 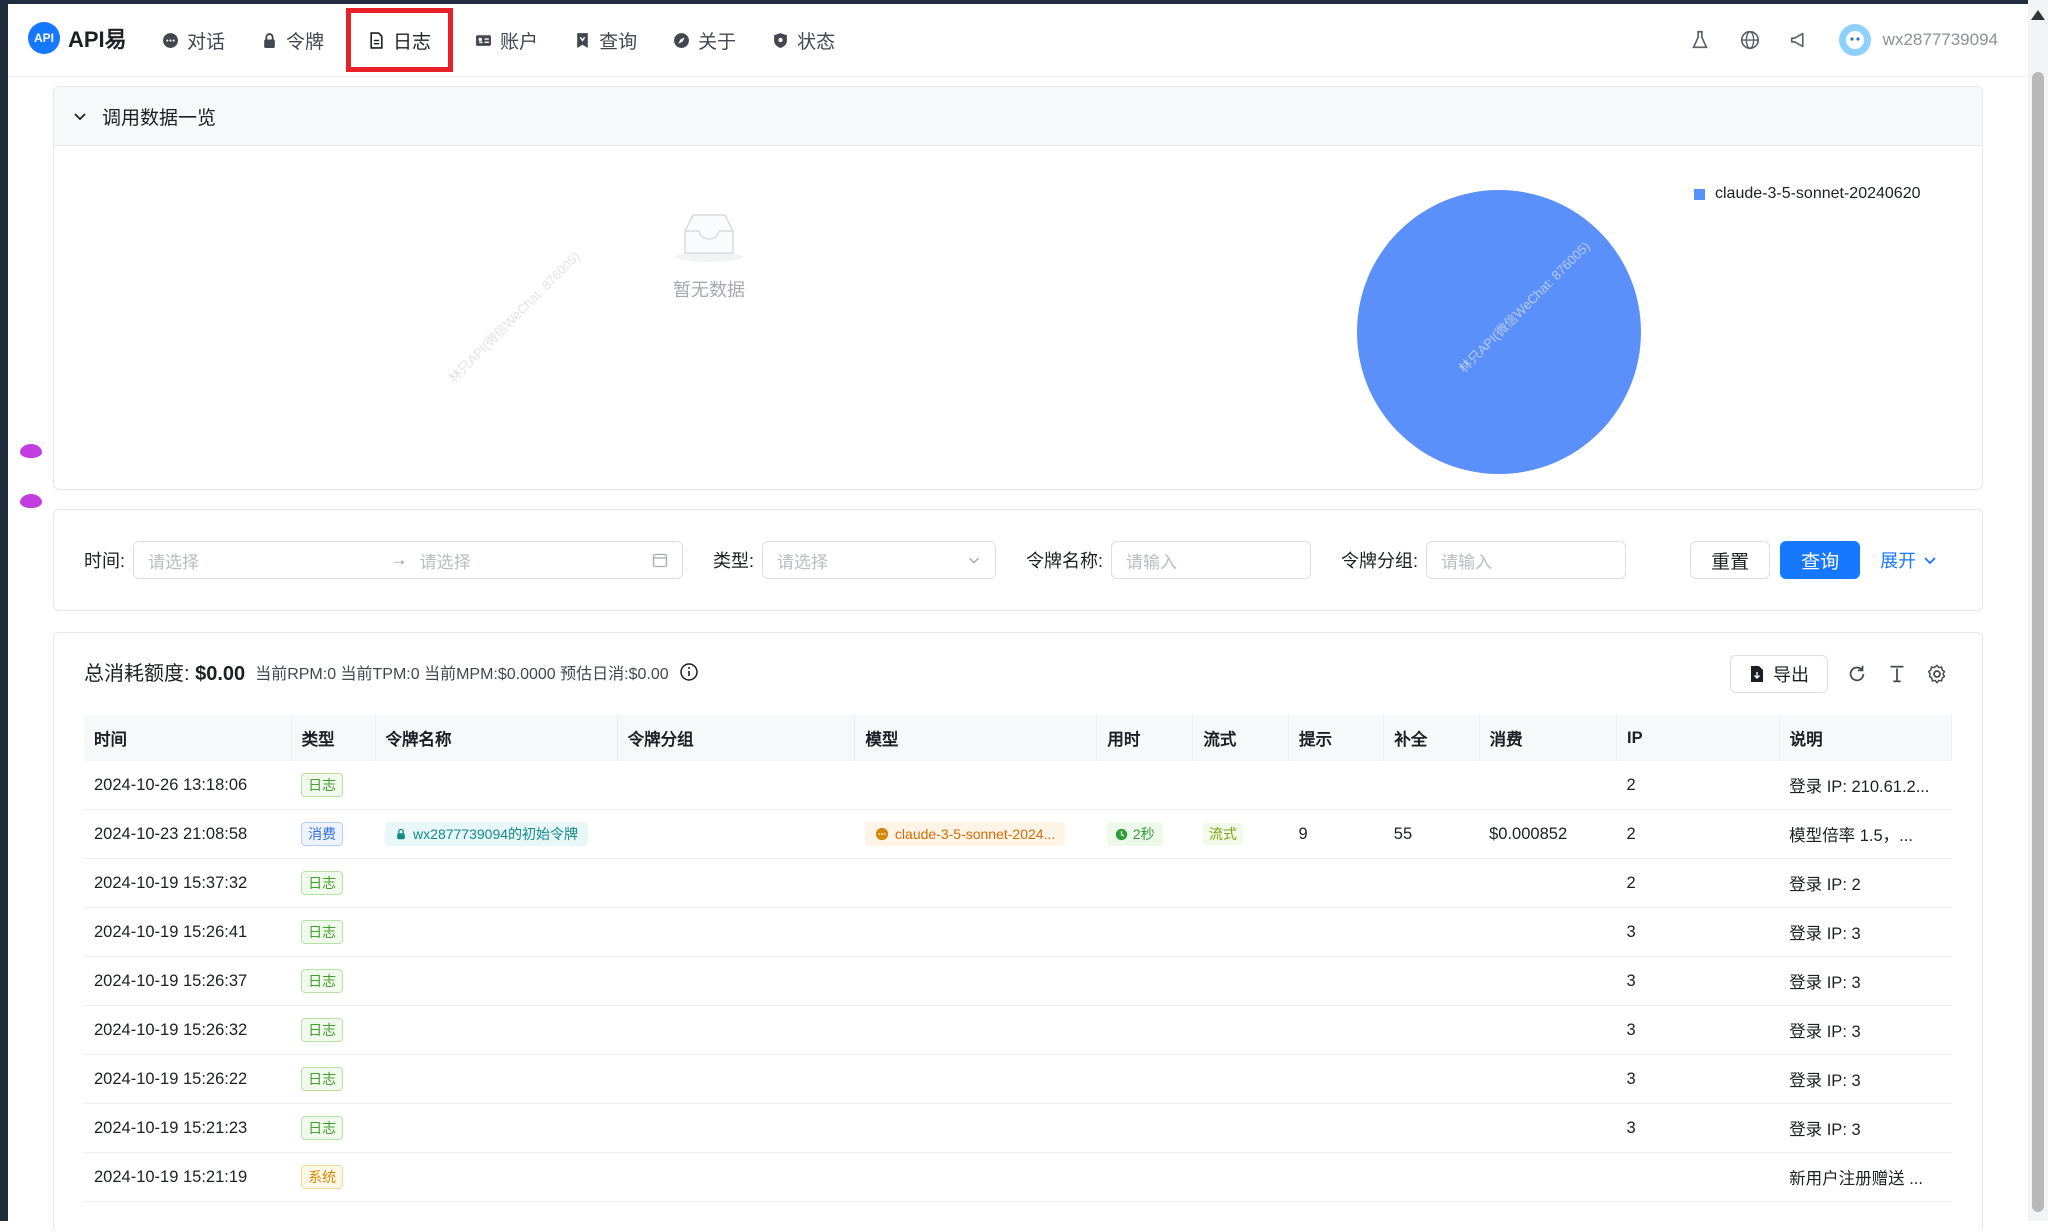 What do you see at coordinates (2038, 15) in the screenshot?
I see `scroll-up-arrow` at bounding box center [2038, 15].